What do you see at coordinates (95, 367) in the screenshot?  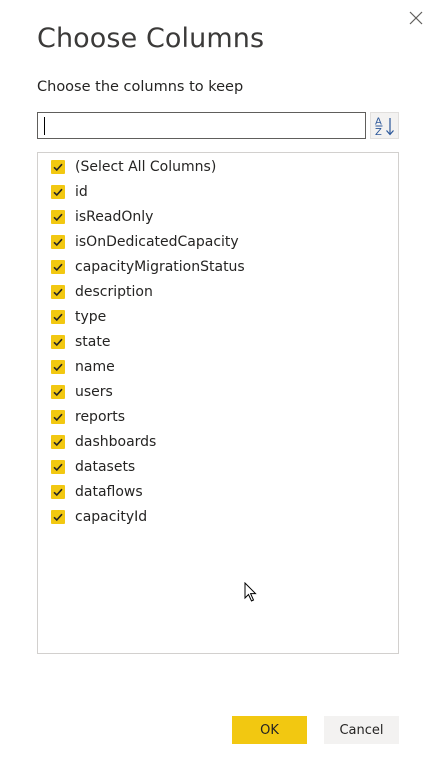 I see `column-label: name` at bounding box center [95, 367].